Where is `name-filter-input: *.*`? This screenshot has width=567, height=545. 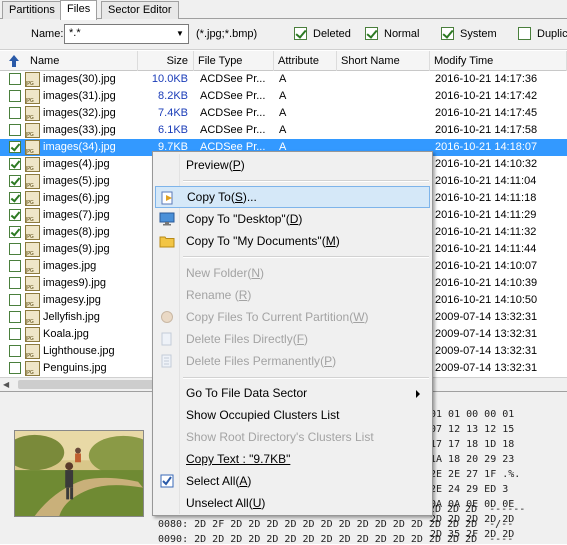 name-filter-input: *.* is located at coordinates (126, 34).